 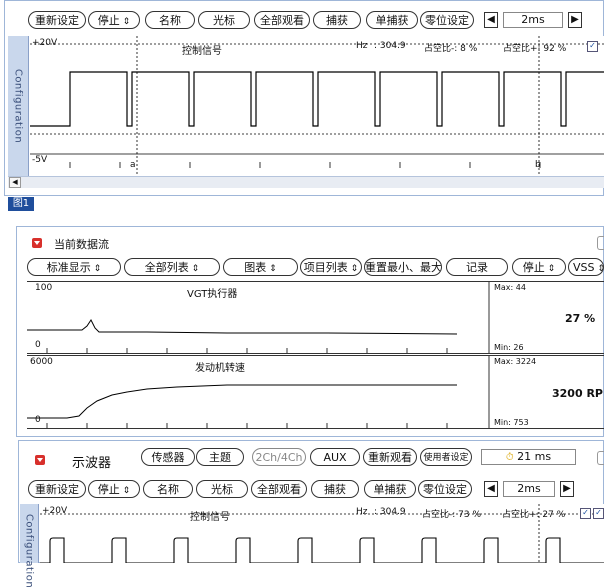 I want to click on top-scrollbar, so click(x=306, y=182).